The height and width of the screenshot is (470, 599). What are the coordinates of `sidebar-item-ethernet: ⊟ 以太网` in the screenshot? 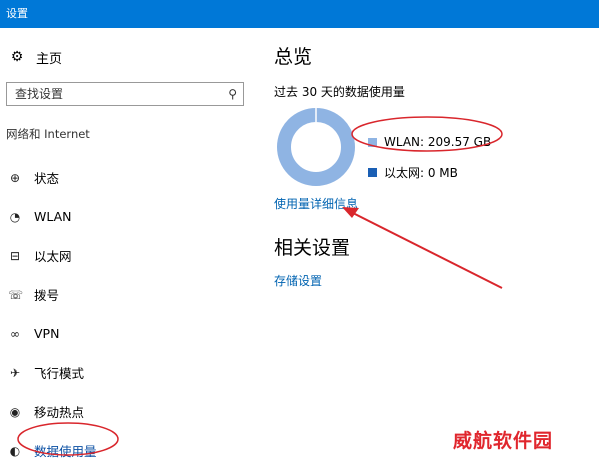 It's located at (129, 255).